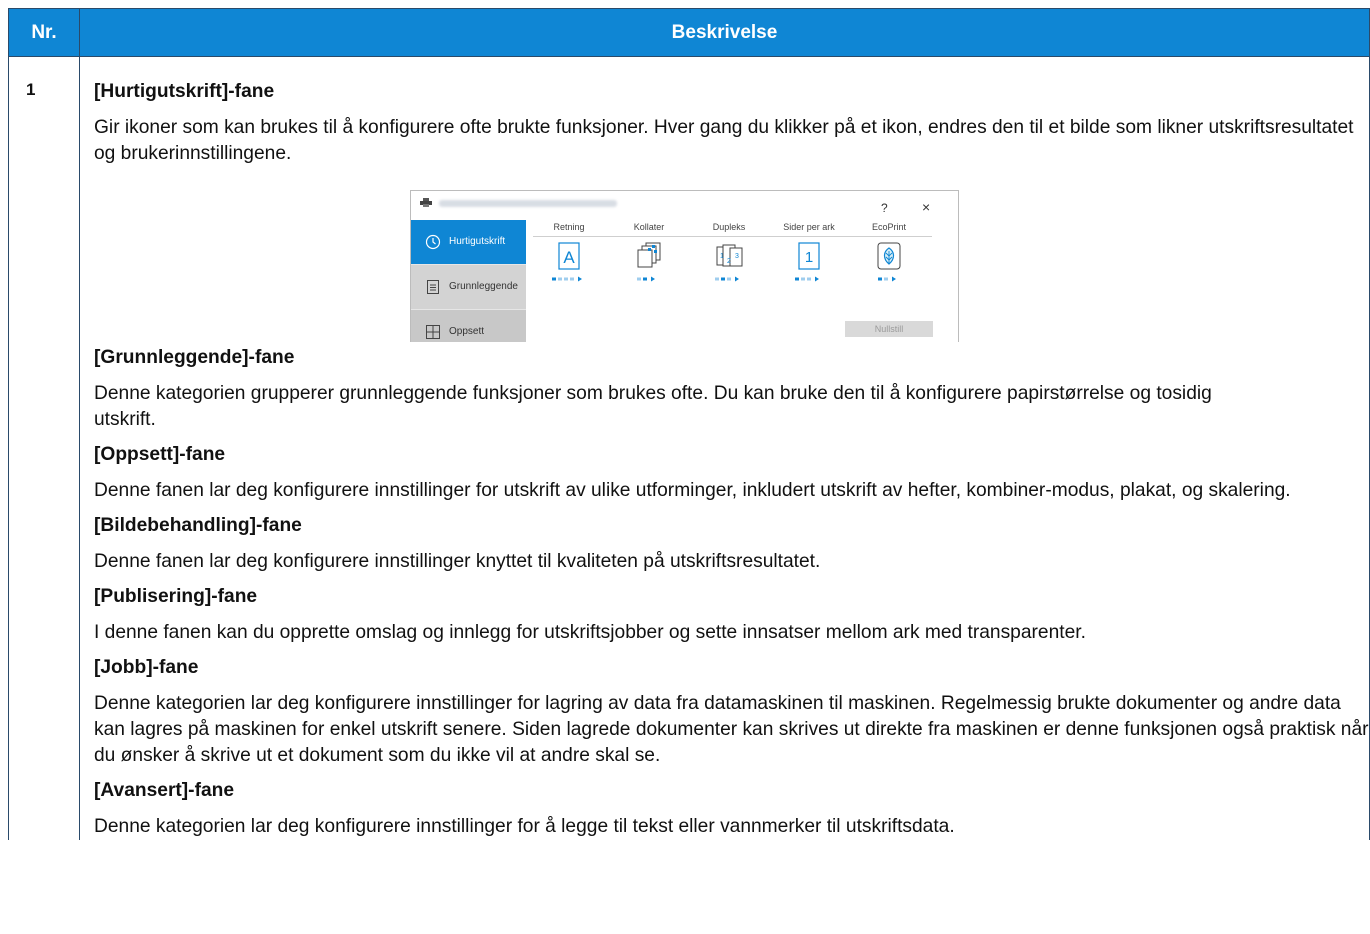 This screenshot has height=934, width=1370. What do you see at coordinates (528, 203) in the screenshot?
I see `dialog-title-blurred` at bounding box center [528, 203].